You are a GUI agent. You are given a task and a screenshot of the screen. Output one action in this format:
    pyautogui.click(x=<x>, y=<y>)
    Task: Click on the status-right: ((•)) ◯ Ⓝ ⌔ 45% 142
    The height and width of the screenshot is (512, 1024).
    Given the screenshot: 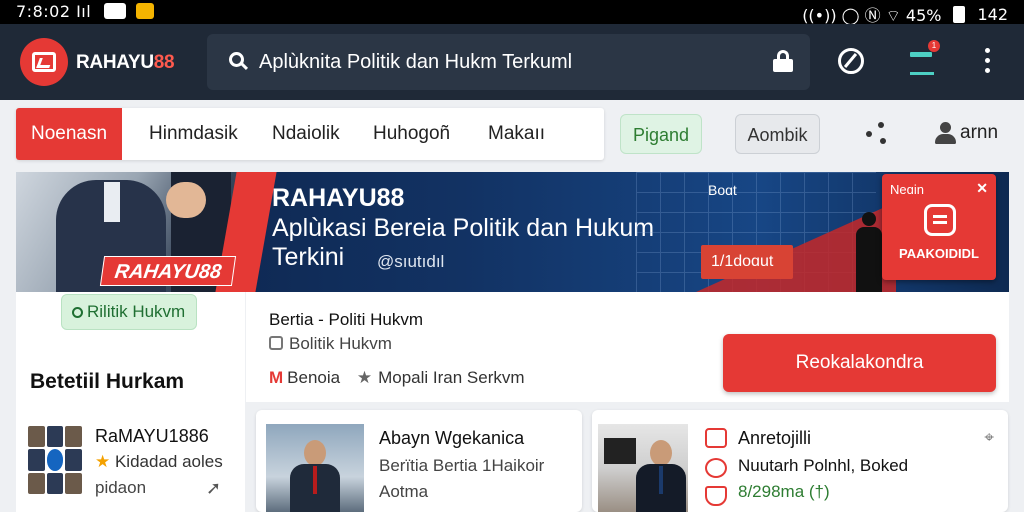 What is the action you would take?
    pyautogui.click(x=905, y=14)
    